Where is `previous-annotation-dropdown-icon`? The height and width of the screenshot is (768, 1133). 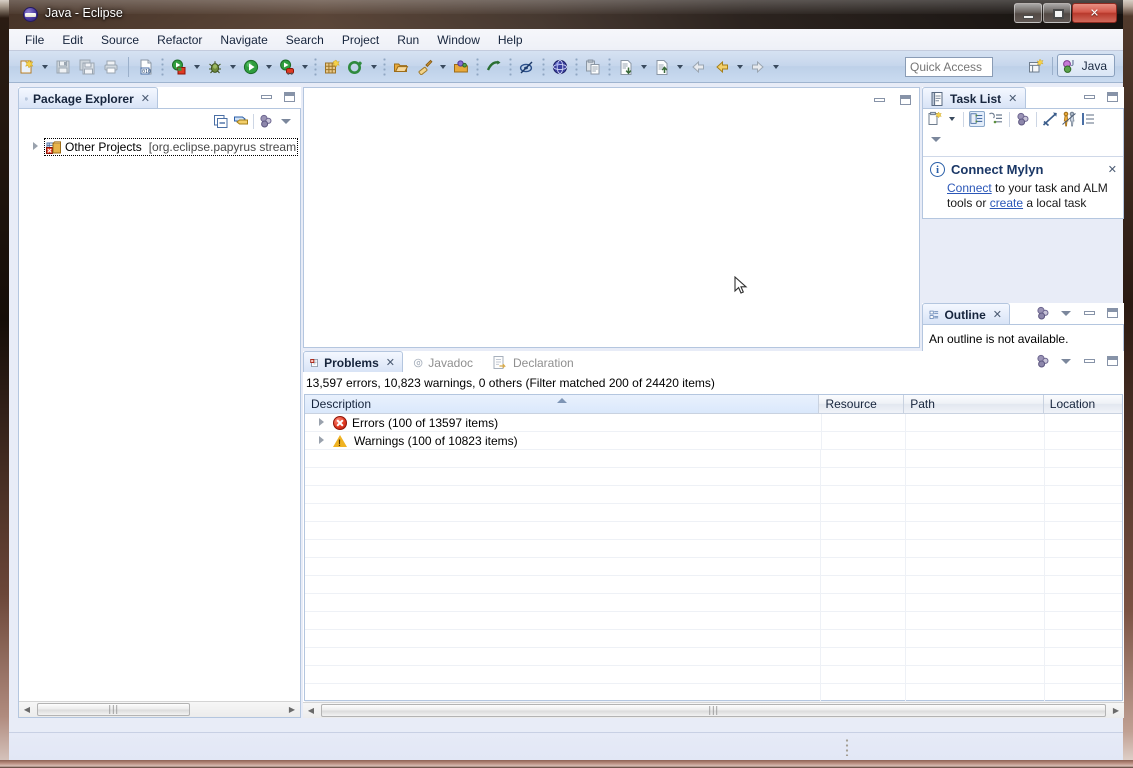
previous-annotation-dropdown-icon is located at coordinates (680, 67).